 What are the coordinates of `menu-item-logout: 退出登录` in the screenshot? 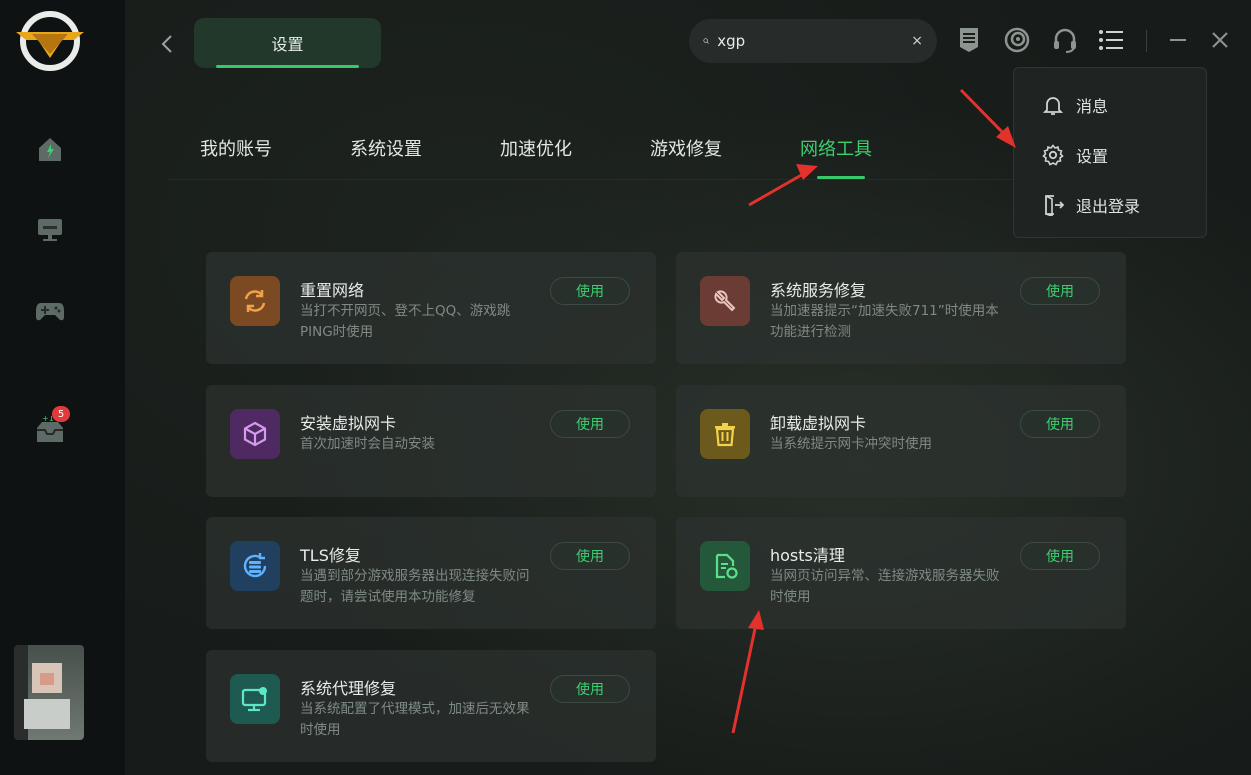 It's located at (1091, 205).